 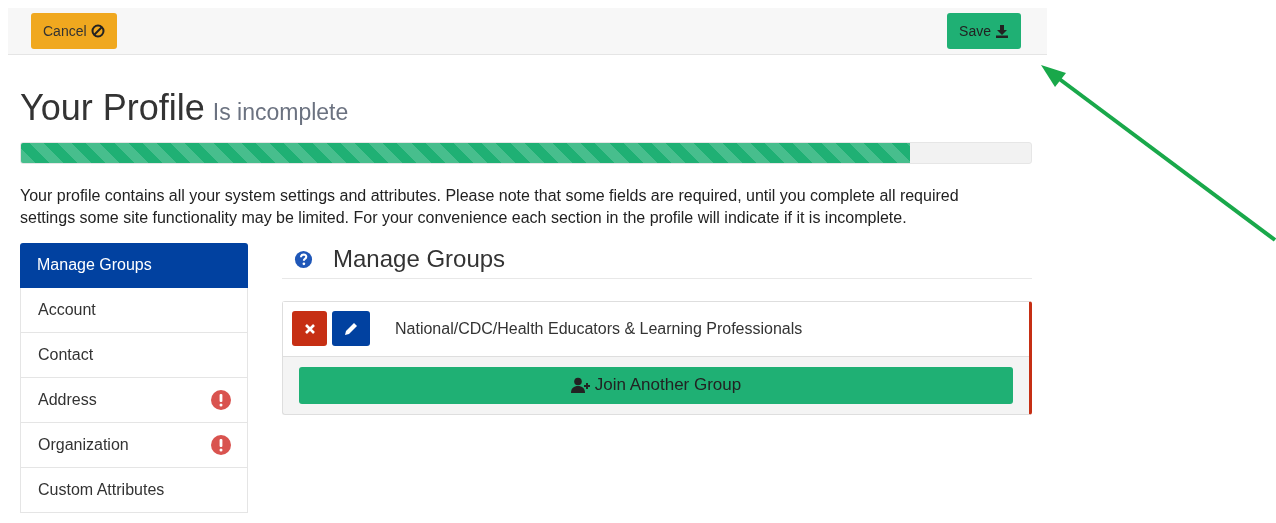 I want to click on sidebar-item: Address, so click(x=134, y=400).